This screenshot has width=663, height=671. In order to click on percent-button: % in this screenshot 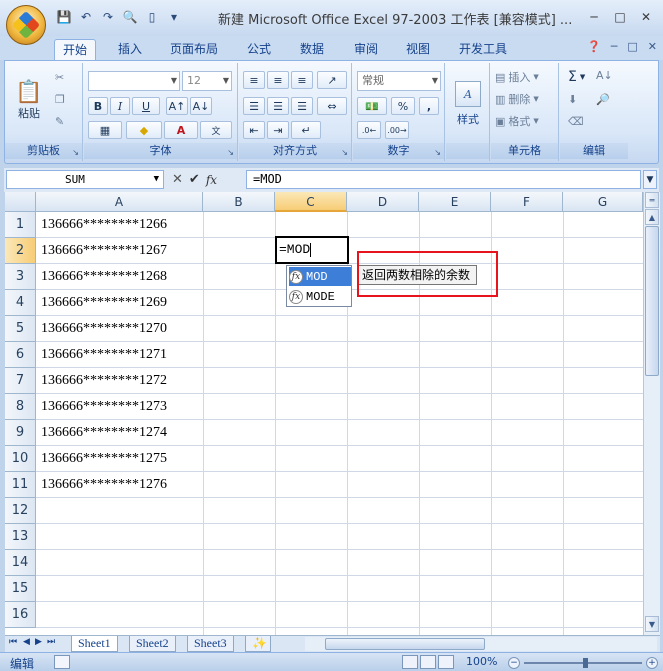, I will do `click(403, 106)`.